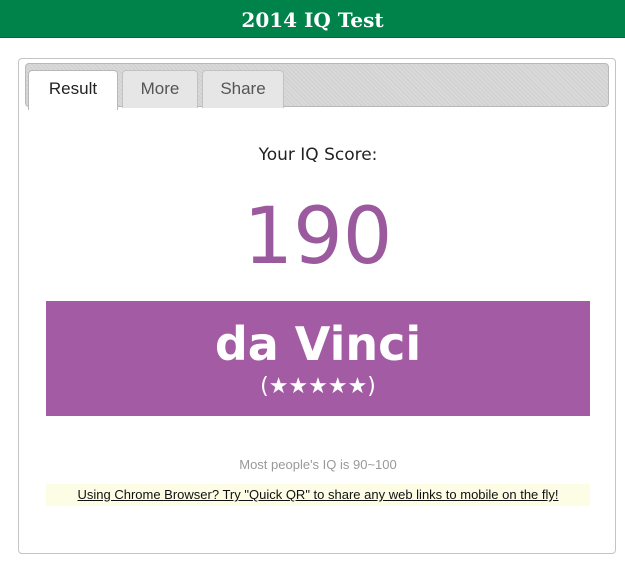 Image resolution: width=625 pixels, height=565 pixels. Describe the element at coordinates (317, 86) in the screenshot. I see `tab-strip: Result More Share` at that location.